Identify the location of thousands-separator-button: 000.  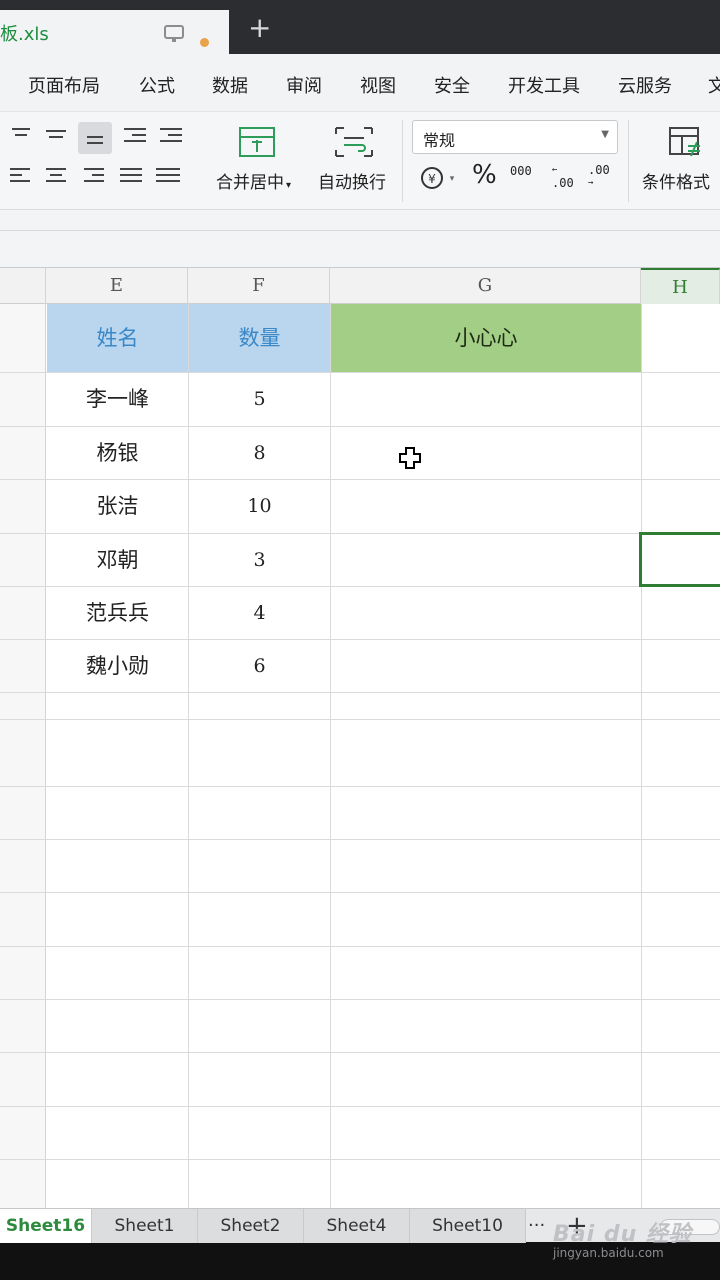
(521, 171).